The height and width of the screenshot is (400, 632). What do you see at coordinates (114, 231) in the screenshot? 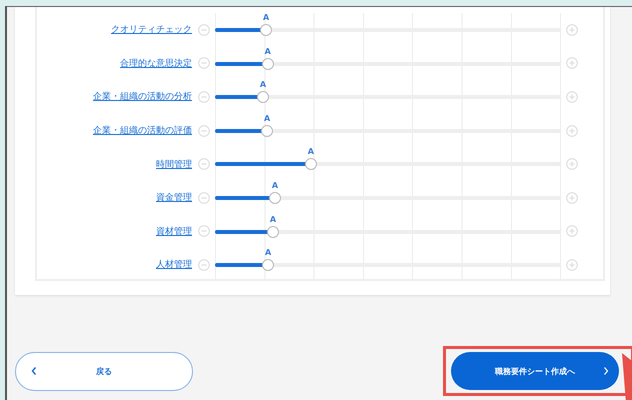
I see `skill-link: 資材管理` at bounding box center [114, 231].